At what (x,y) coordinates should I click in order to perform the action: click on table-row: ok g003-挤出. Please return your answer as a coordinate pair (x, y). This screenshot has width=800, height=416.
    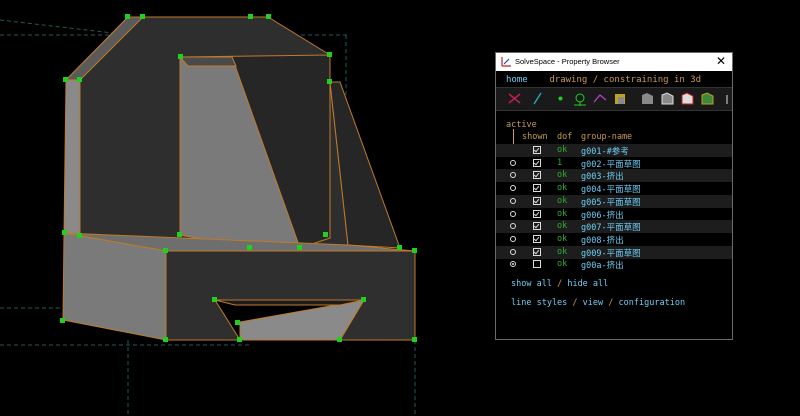
    Looking at the image, I should click on (614, 176).